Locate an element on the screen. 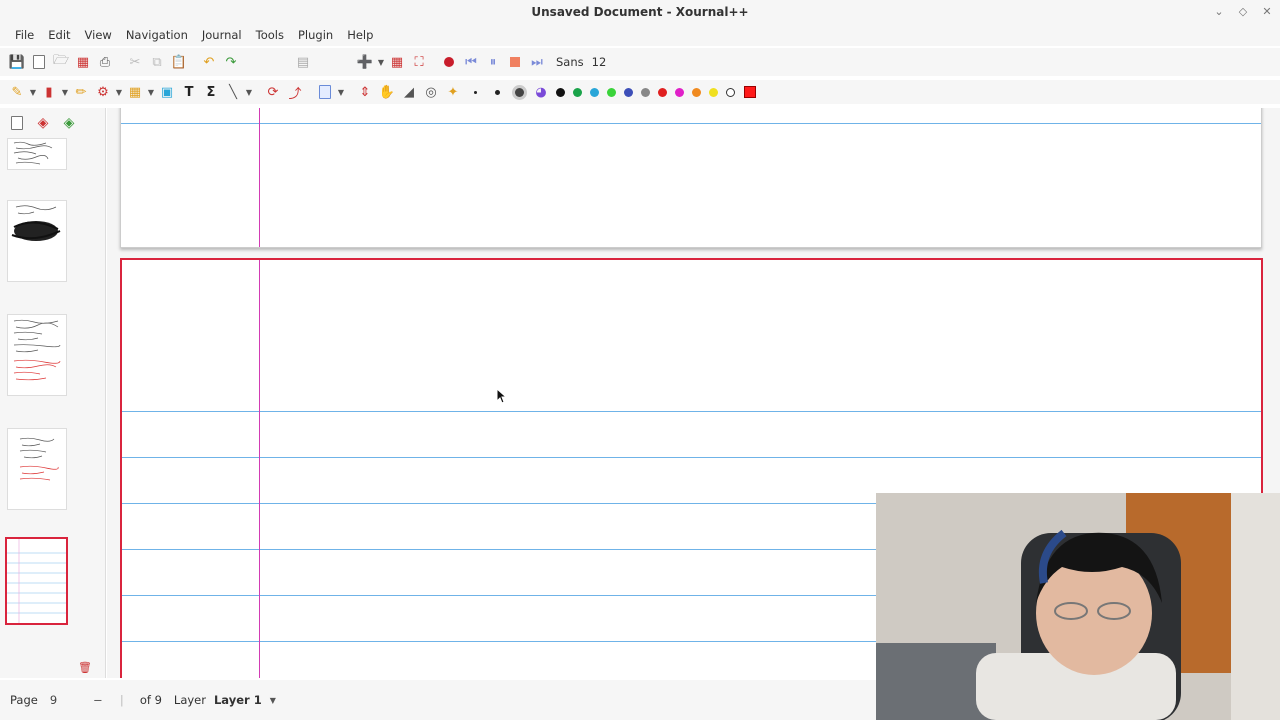 Image resolution: width=1280 pixels, height=720 pixels. page-increment-button: | is located at coordinates (122, 700).